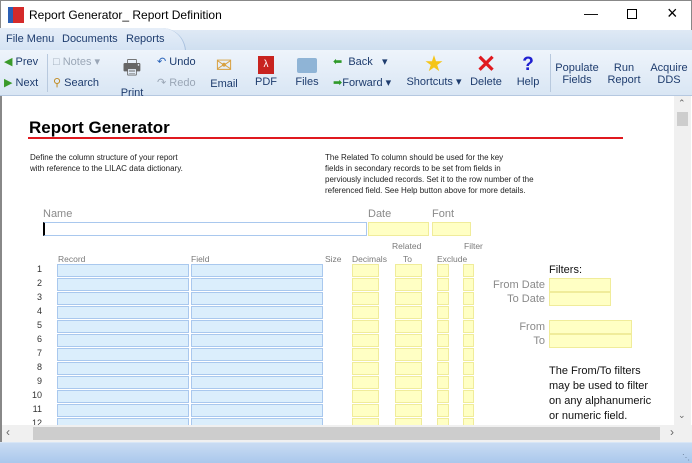  Describe the element at coordinates (486, 71) in the screenshot. I see `delete-button: ✕ Delete` at that location.